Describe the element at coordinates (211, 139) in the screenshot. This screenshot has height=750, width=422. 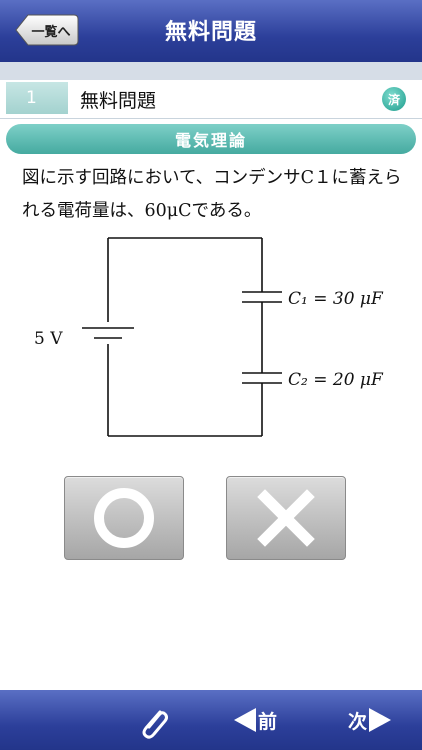
I see `category-banner: 電気理論` at that location.